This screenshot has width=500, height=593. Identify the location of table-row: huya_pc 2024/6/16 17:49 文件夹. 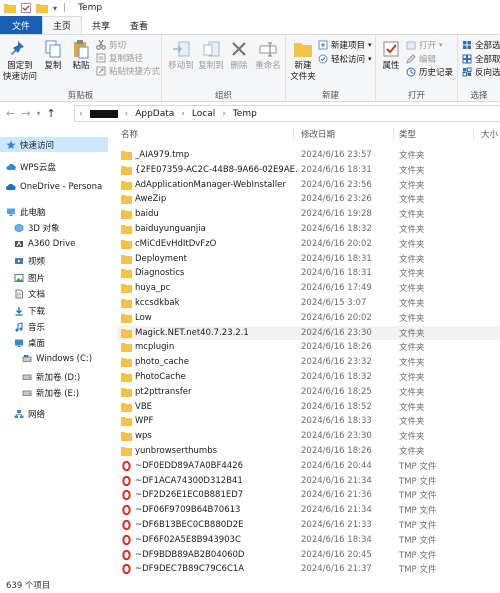
(308, 288).